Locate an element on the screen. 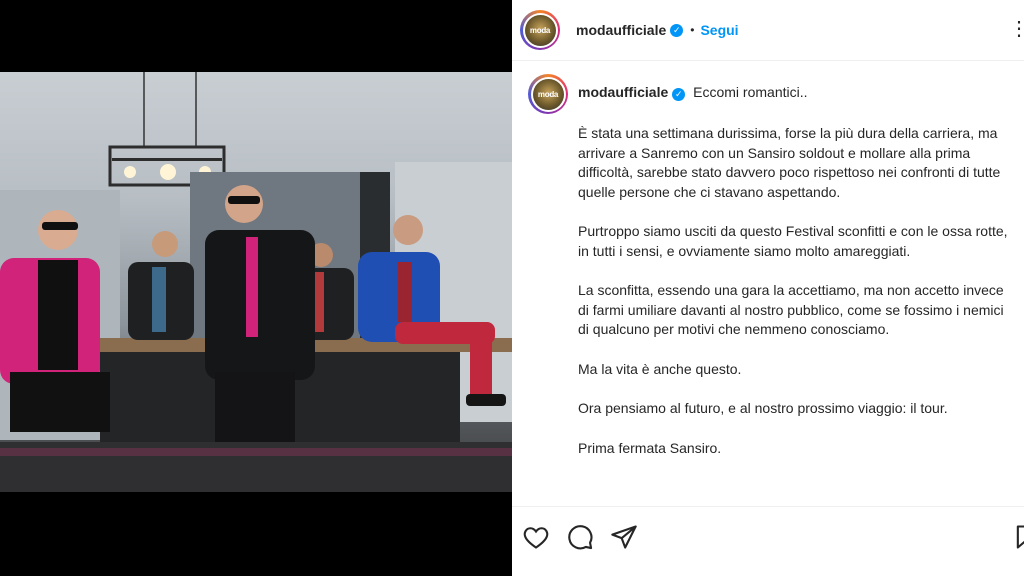 The height and width of the screenshot is (576, 1024). bookmark-icon is located at coordinates (1018, 537).